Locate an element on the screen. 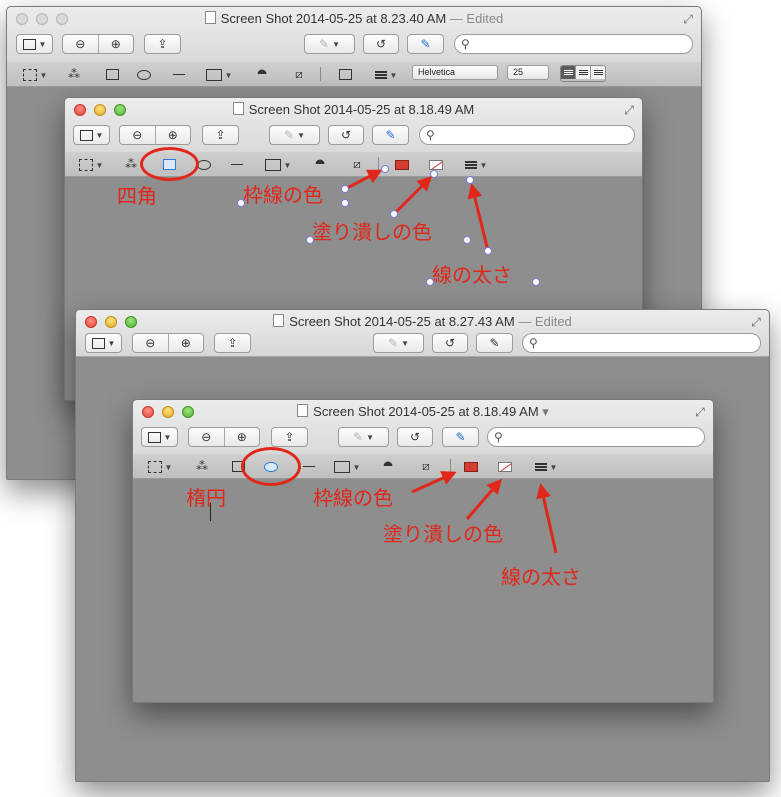 This screenshot has width=781, height=797. arrow-fill-color-a is located at coordinates (414, 194).